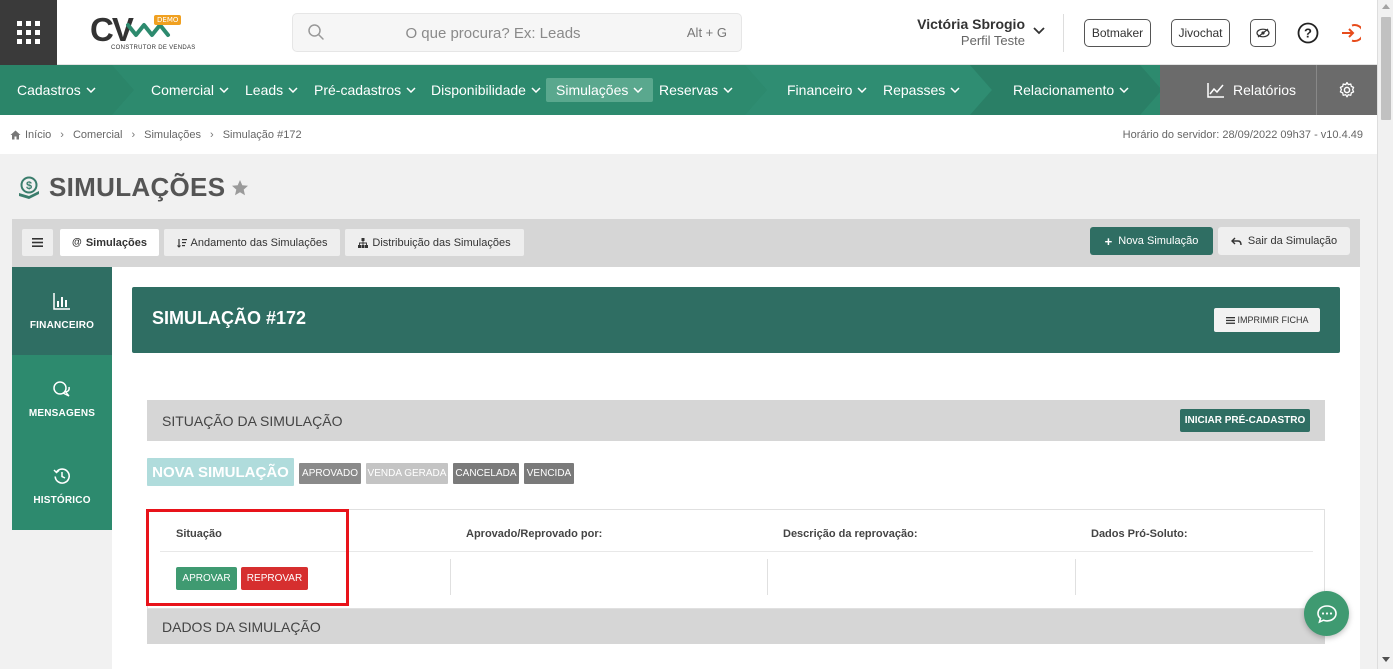  What do you see at coordinates (696, 90) in the screenshot?
I see `nav-reservas: Reservas` at bounding box center [696, 90].